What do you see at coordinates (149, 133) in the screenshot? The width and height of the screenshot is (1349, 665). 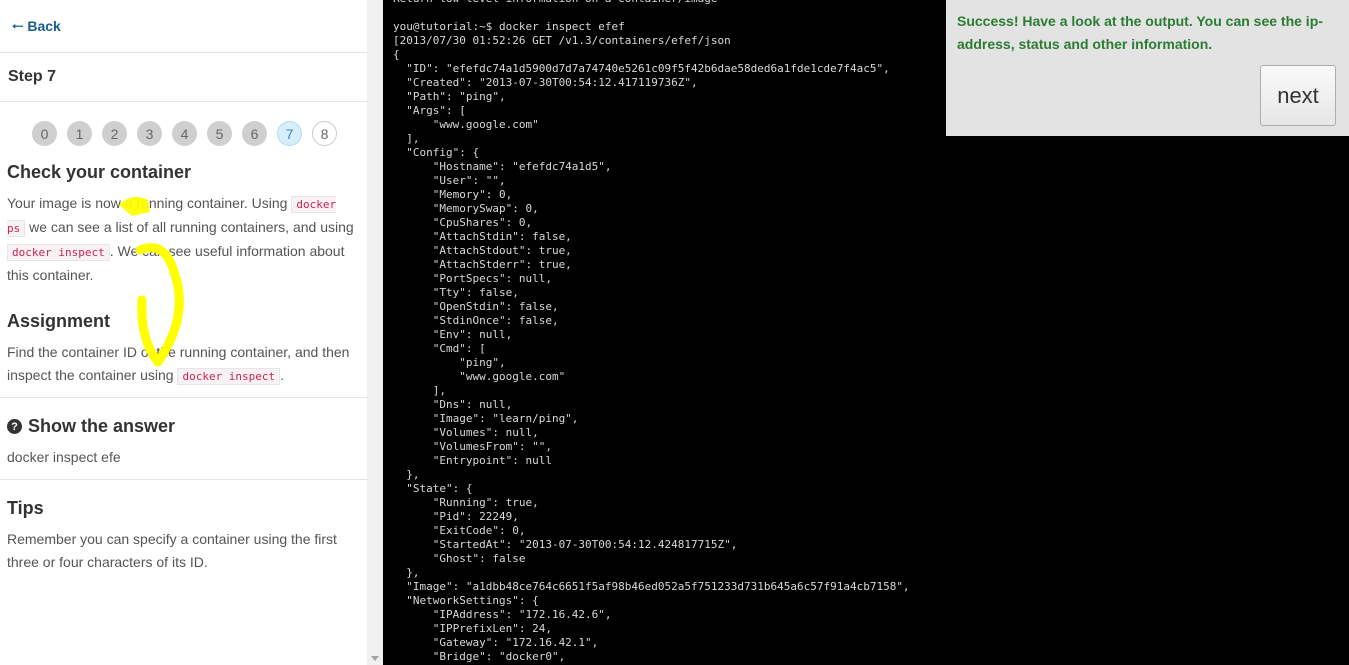 I see `step-3-button: 3` at bounding box center [149, 133].